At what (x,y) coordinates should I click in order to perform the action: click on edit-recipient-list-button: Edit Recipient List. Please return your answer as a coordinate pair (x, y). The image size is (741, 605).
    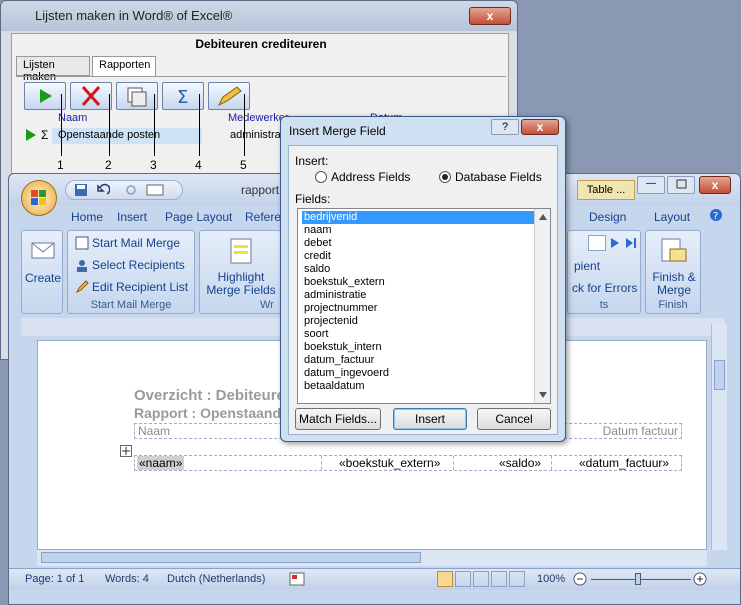
    Looking at the image, I should click on (140, 287).